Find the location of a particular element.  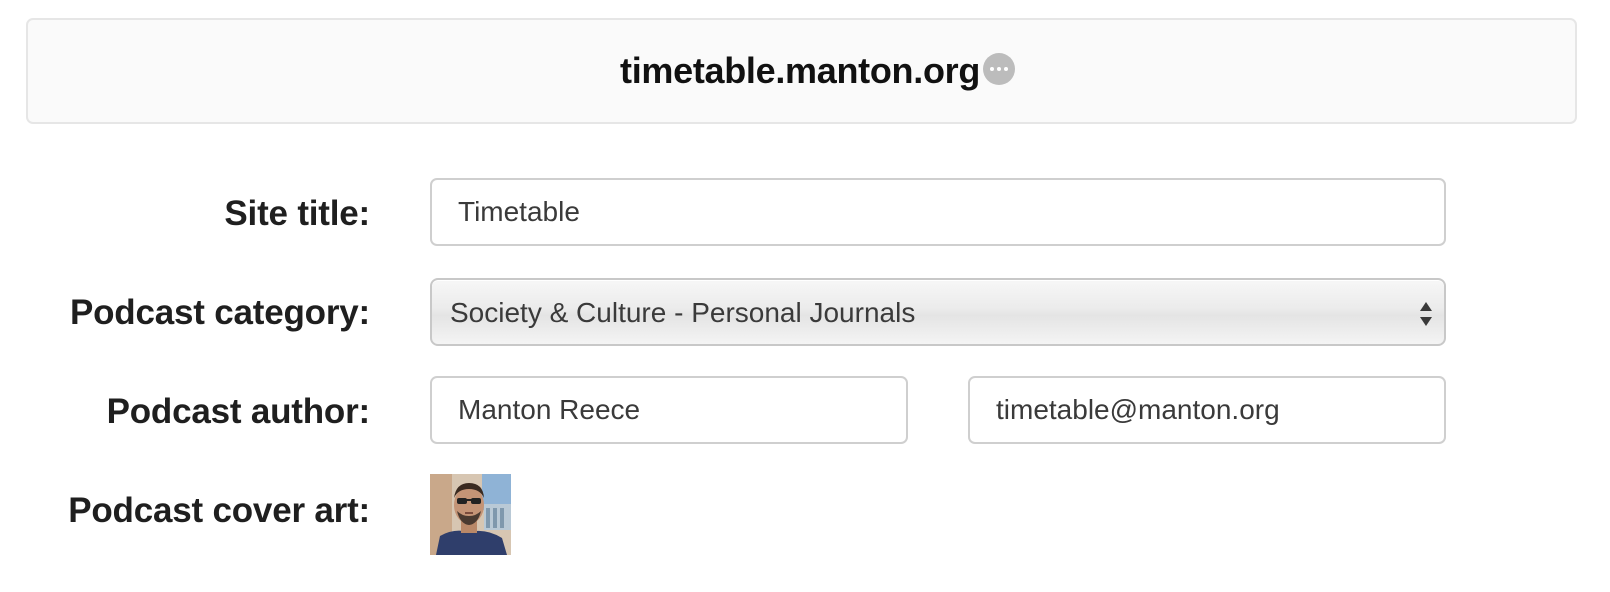

author-email-input is located at coordinates (1207, 410).